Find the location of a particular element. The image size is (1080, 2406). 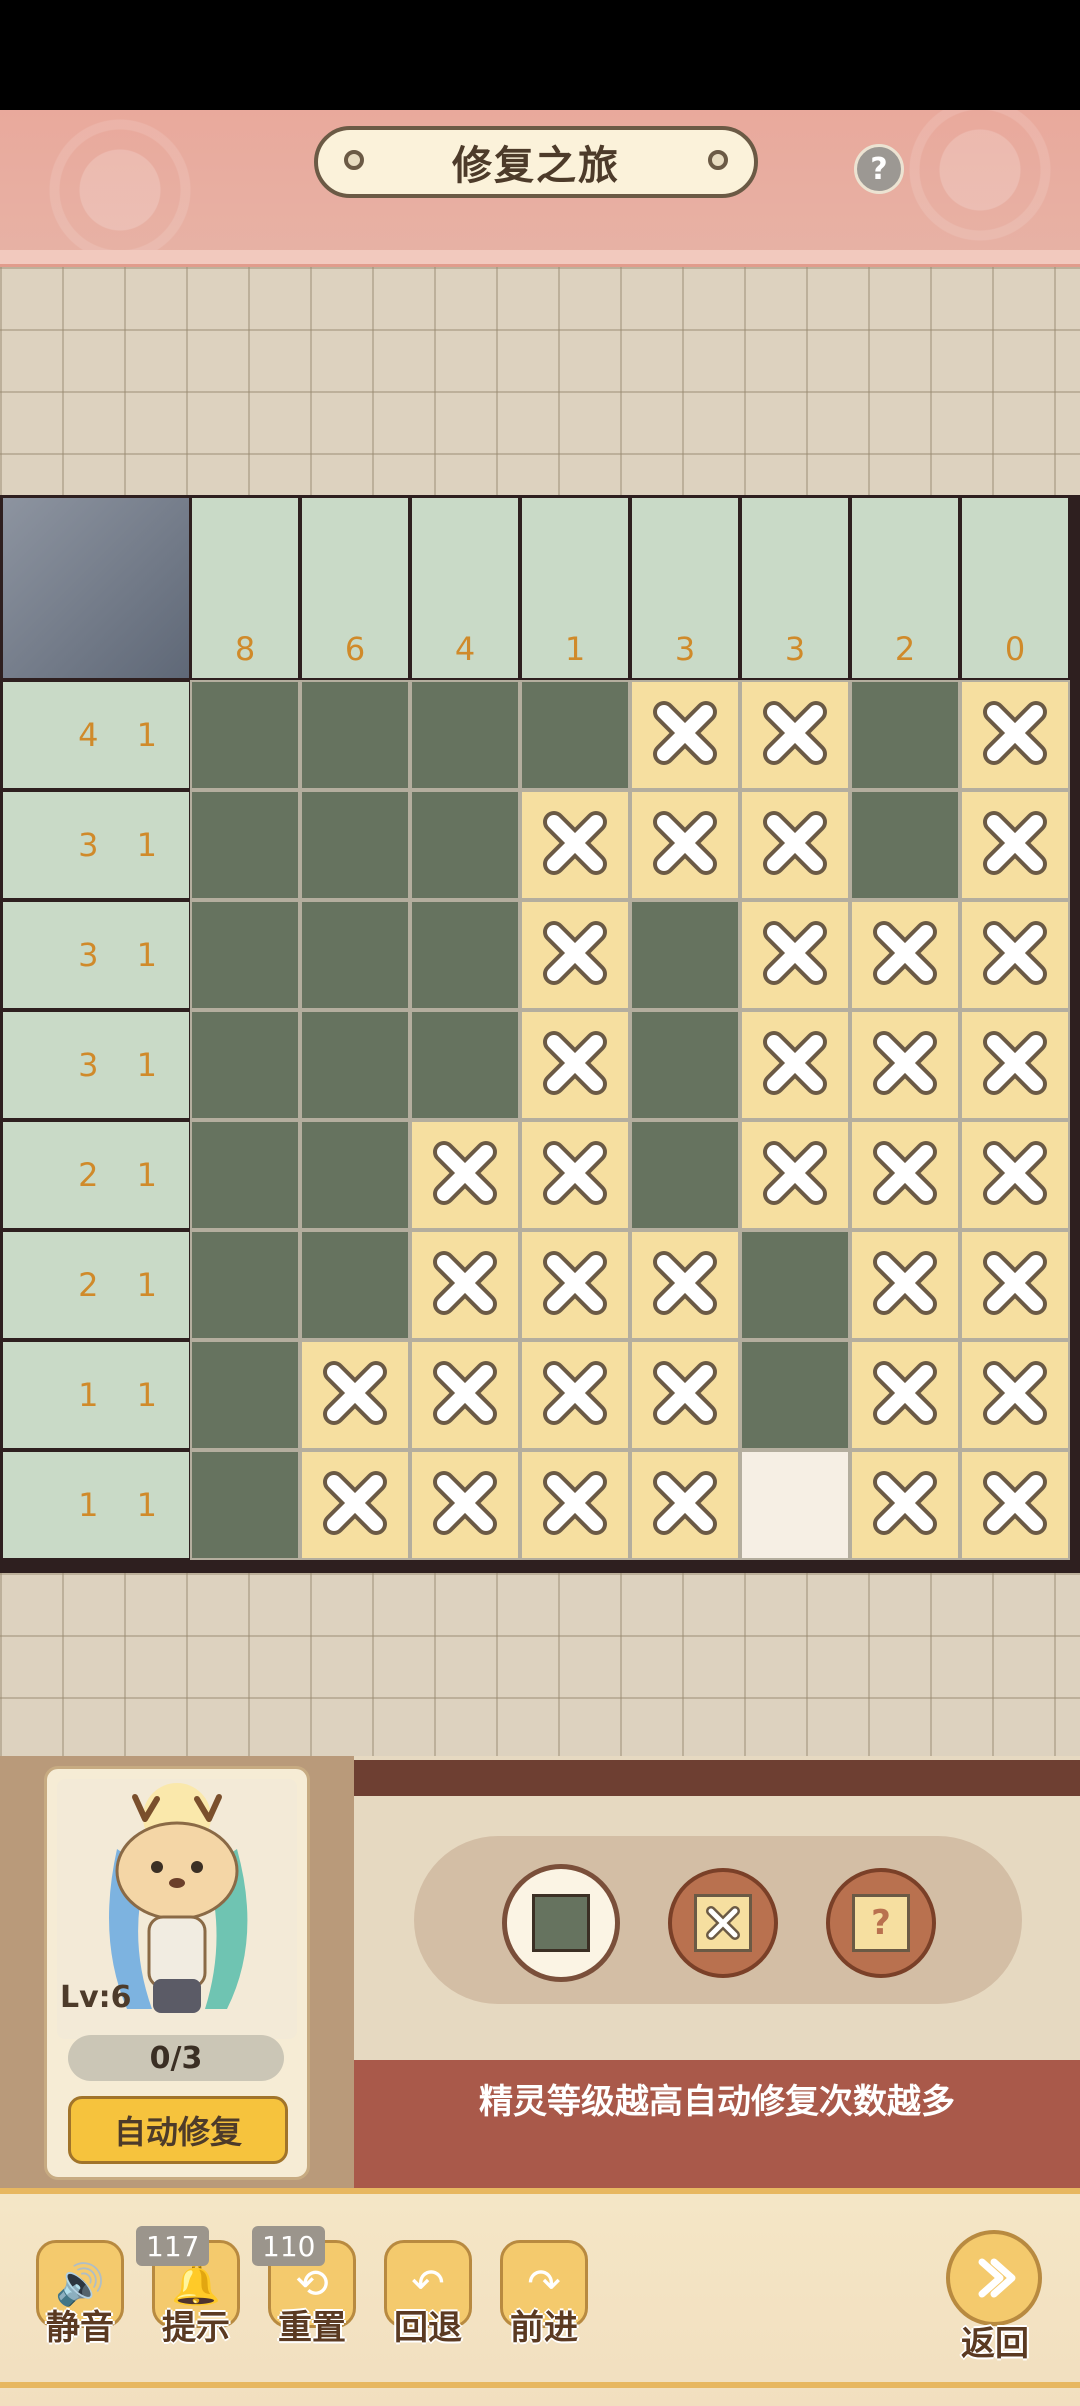

reset-count-badge: 110 is located at coordinates (289, 2246).